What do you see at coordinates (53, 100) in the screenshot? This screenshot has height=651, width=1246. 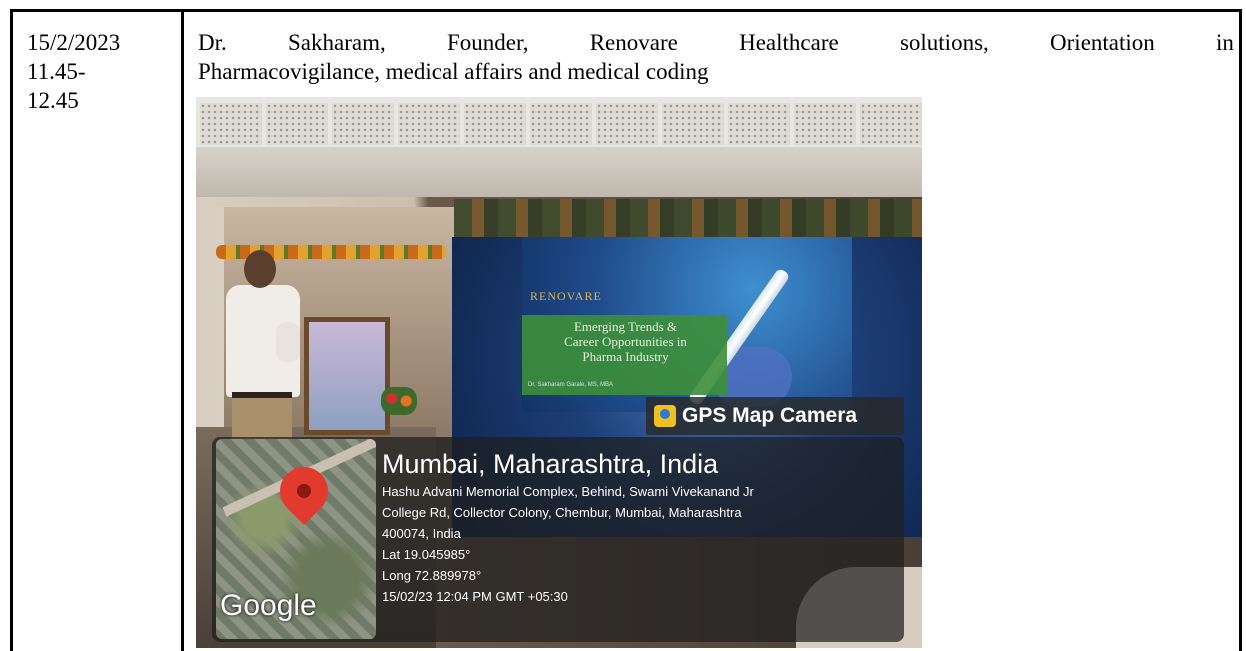 I see `session-time-end: 12.45` at bounding box center [53, 100].